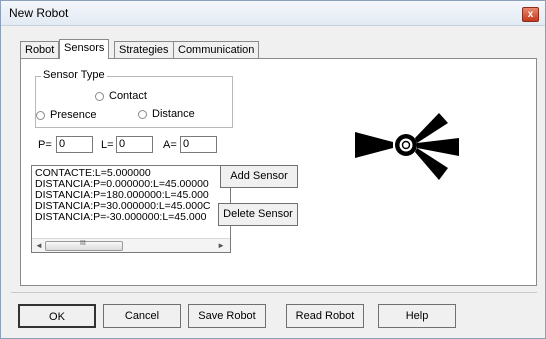 The width and height of the screenshot is (546, 339). Describe the element at coordinates (45, 145) in the screenshot. I see `p-label: P=` at that location.